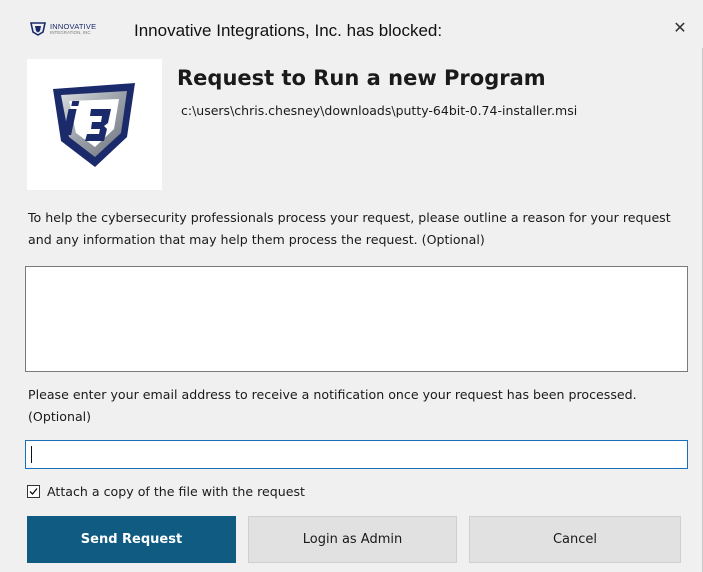 Image resolution: width=703 pixels, height=572 pixels. What do you see at coordinates (361, 78) in the screenshot?
I see `request-heading: Request to Run a new Program` at bounding box center [361, 78].